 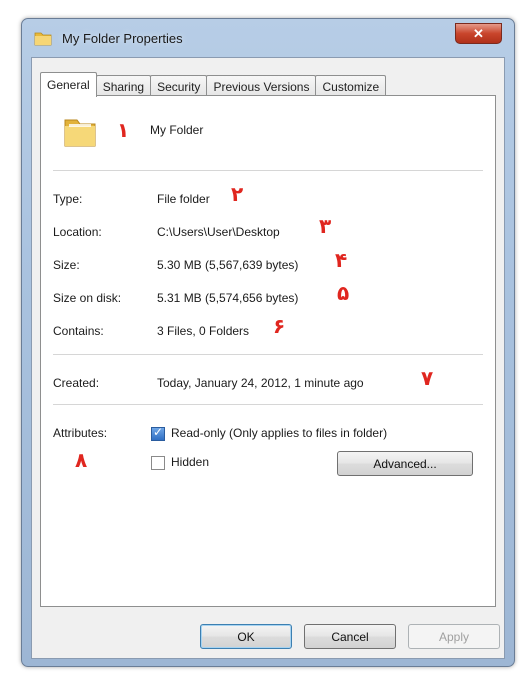 I want to click on annotation-2: ۲, so click(x=237, y=194).